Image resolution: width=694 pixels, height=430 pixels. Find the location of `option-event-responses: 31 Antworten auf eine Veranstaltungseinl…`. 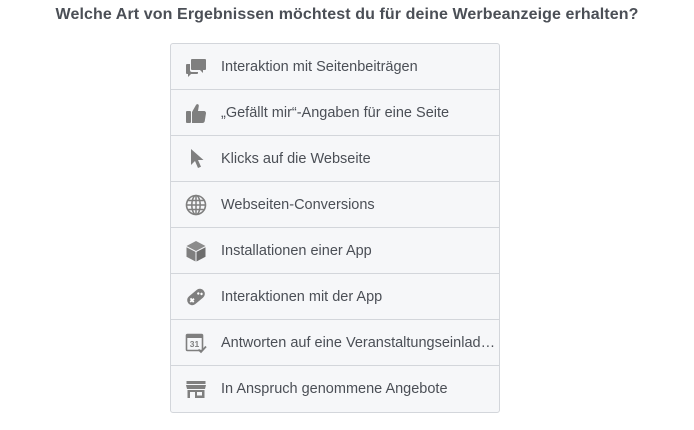

option-event-responses: 31 Antworten auf eine Veranstaltungseinl… is located at coordinates (335, 343).